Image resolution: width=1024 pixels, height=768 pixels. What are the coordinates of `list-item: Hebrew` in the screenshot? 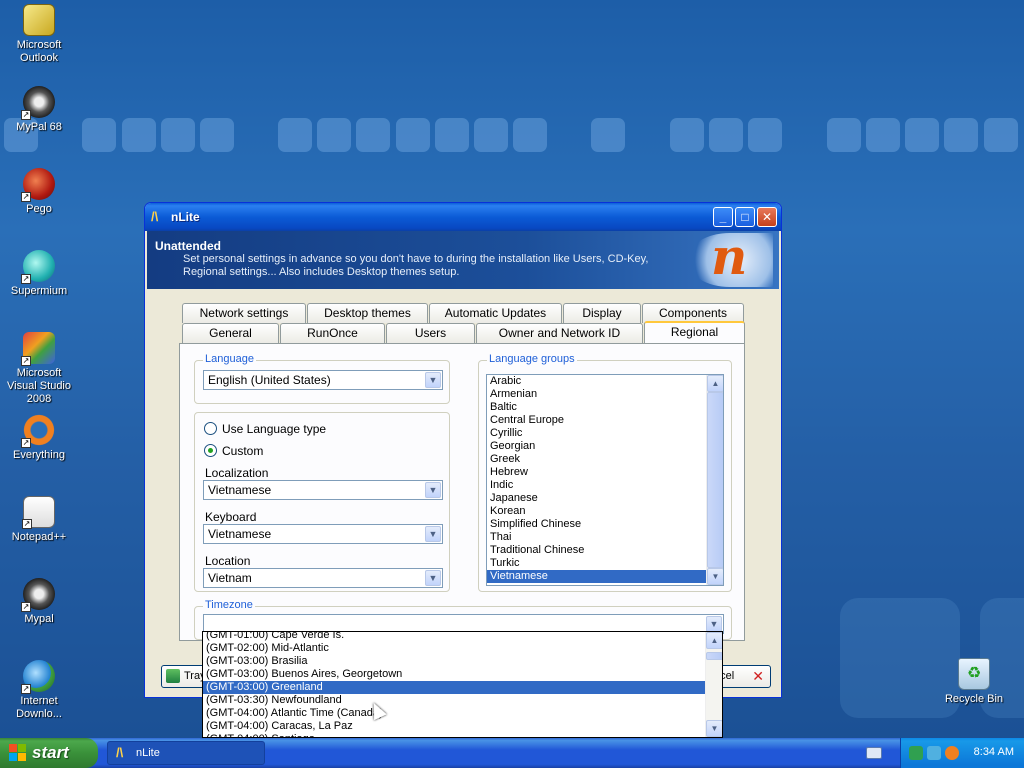 It's located at (596, 472).